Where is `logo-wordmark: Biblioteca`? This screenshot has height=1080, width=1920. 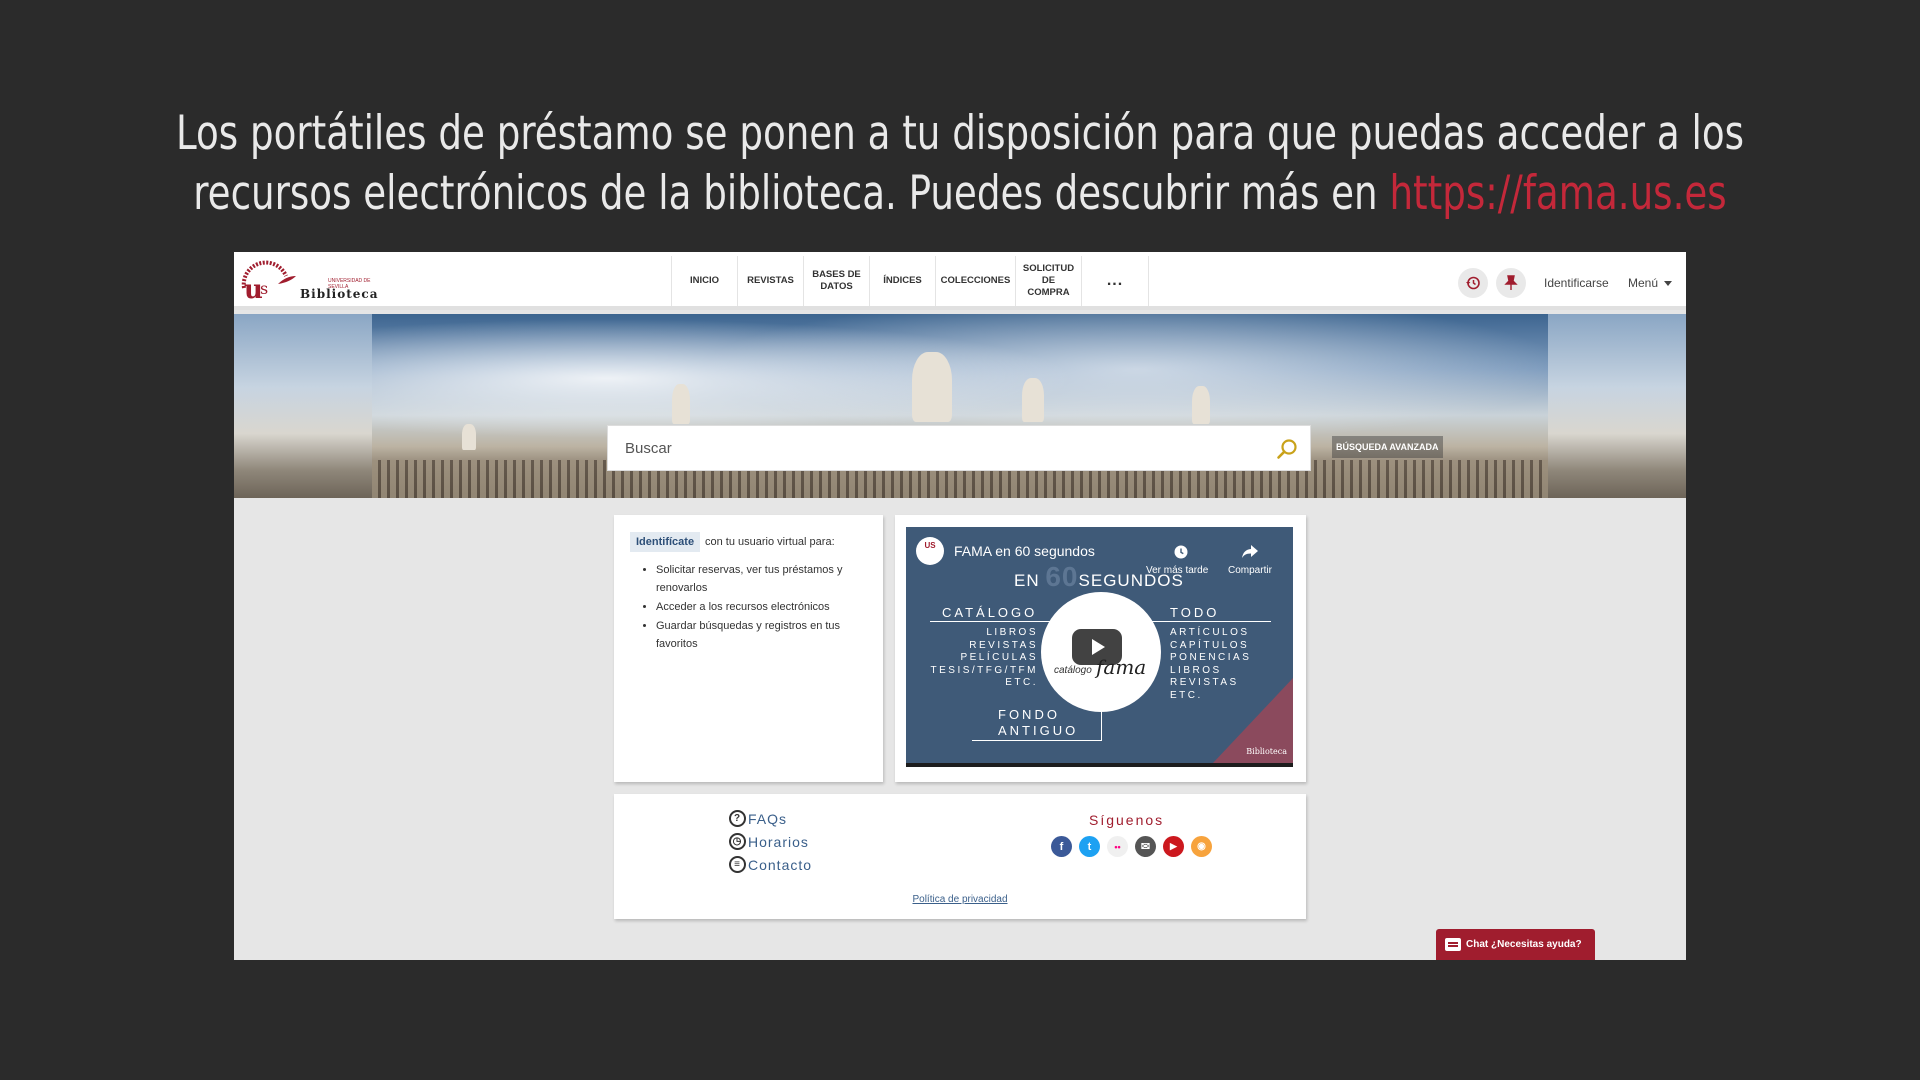
logo-wordmark: Biblioteca is located at coordinates (339, 294).